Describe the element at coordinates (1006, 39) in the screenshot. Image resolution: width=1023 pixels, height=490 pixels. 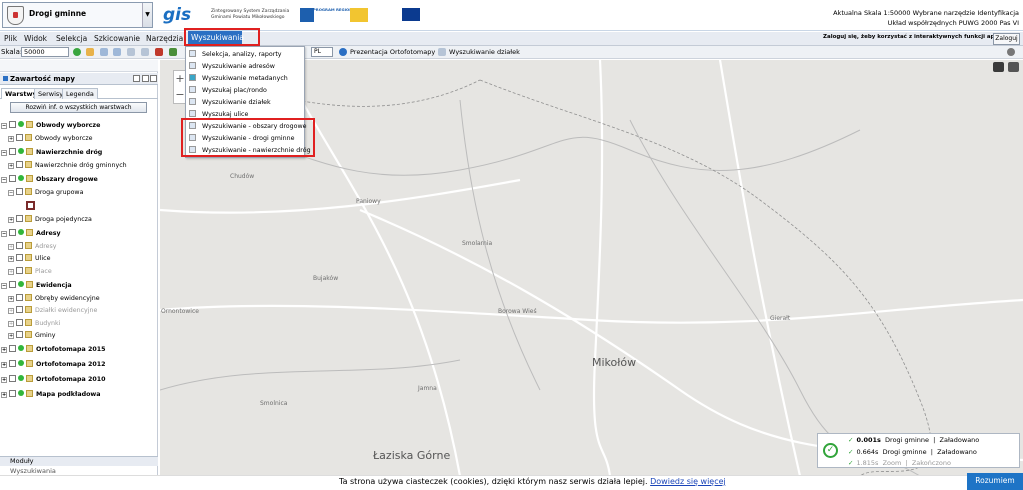
I see `login-button: Zaloguj` at that location.